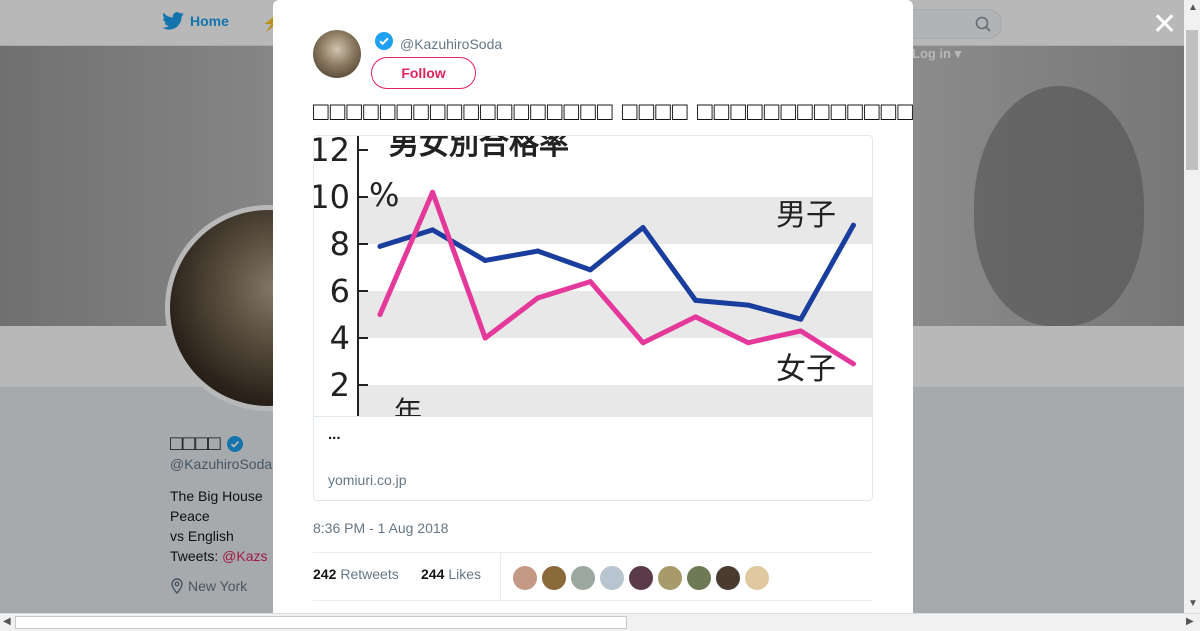  I want to click on chart-x-axis-word: 年, so click(408, 405).